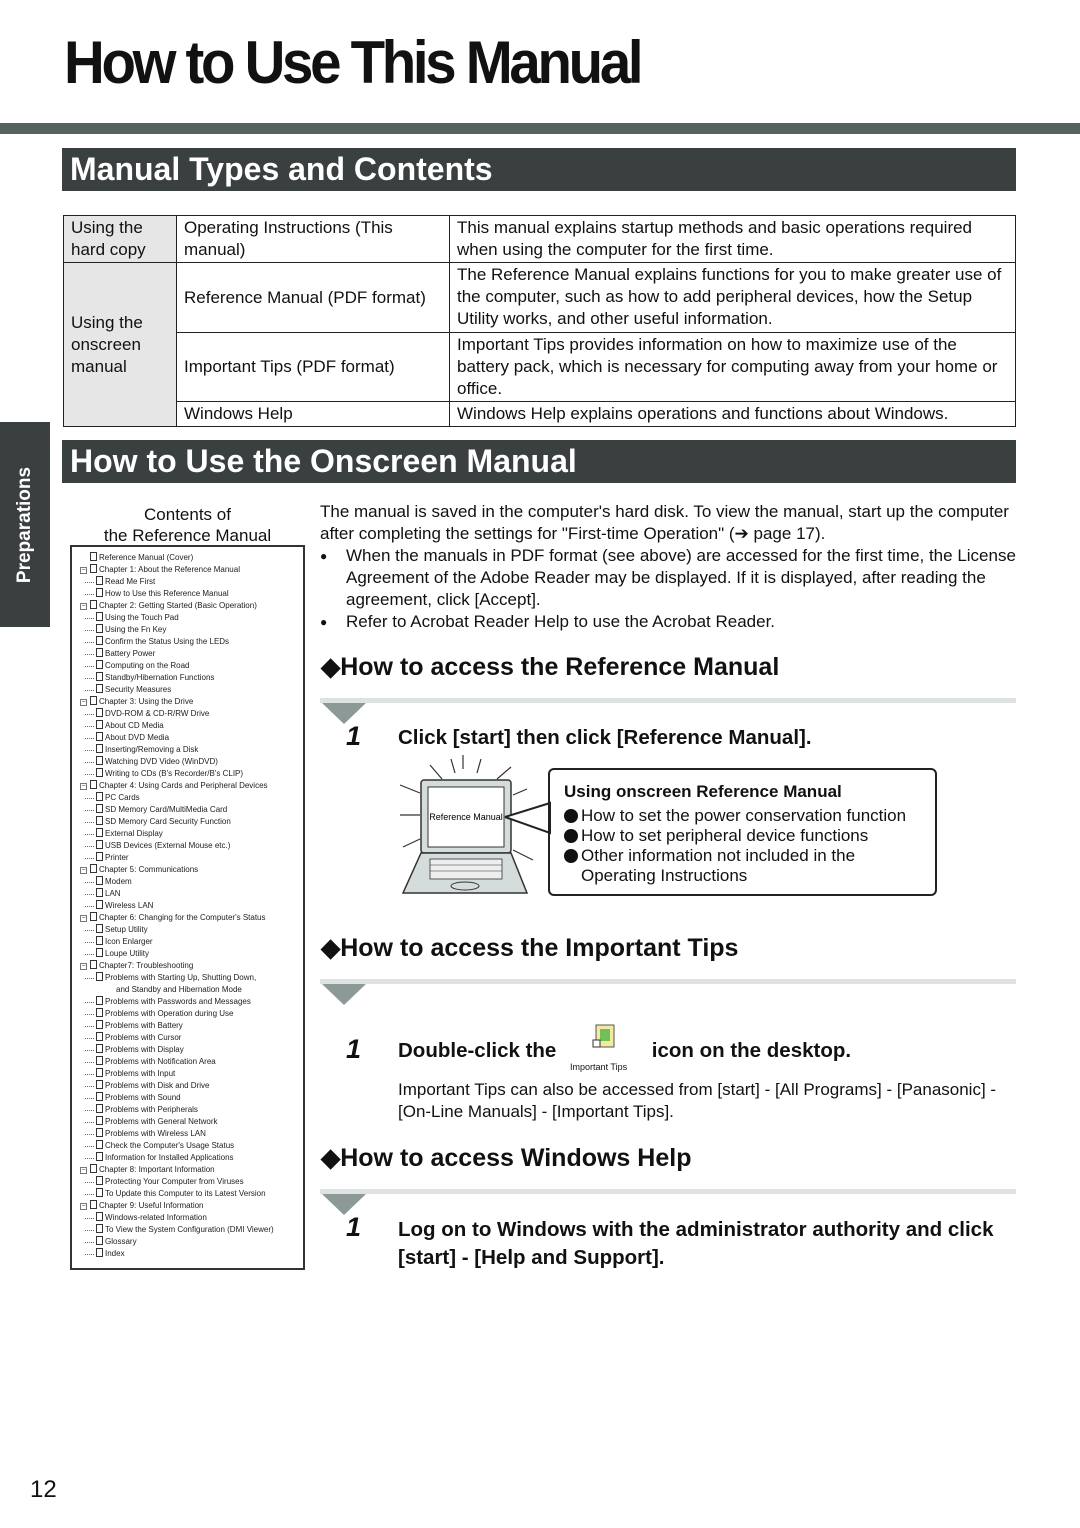  I want to click on tree-chapter: − Chapter 9: Useful Information, so click(187, 1206).